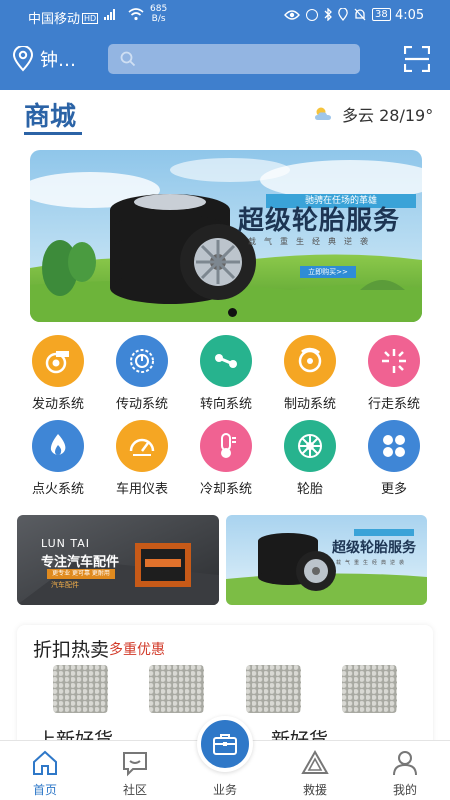 Image resolution: width=450 pixels, height=800 pixels. I want to click on category-label: 点火系统, so click(57, 489).